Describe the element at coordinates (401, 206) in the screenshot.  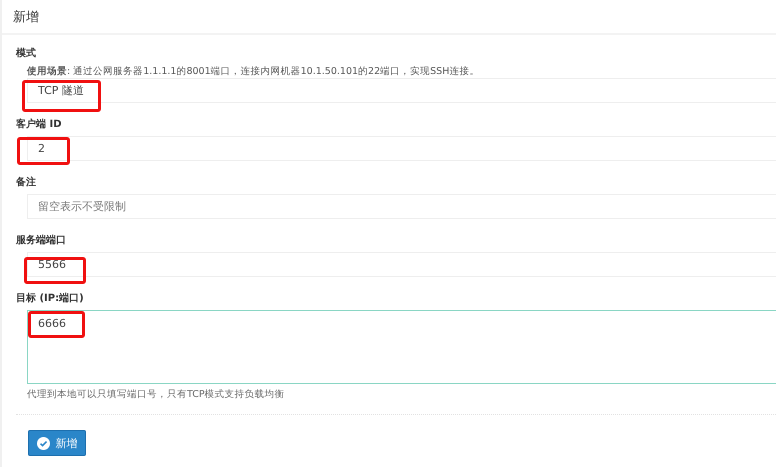
I see `input-field: 留空表示不受限制` at that location.